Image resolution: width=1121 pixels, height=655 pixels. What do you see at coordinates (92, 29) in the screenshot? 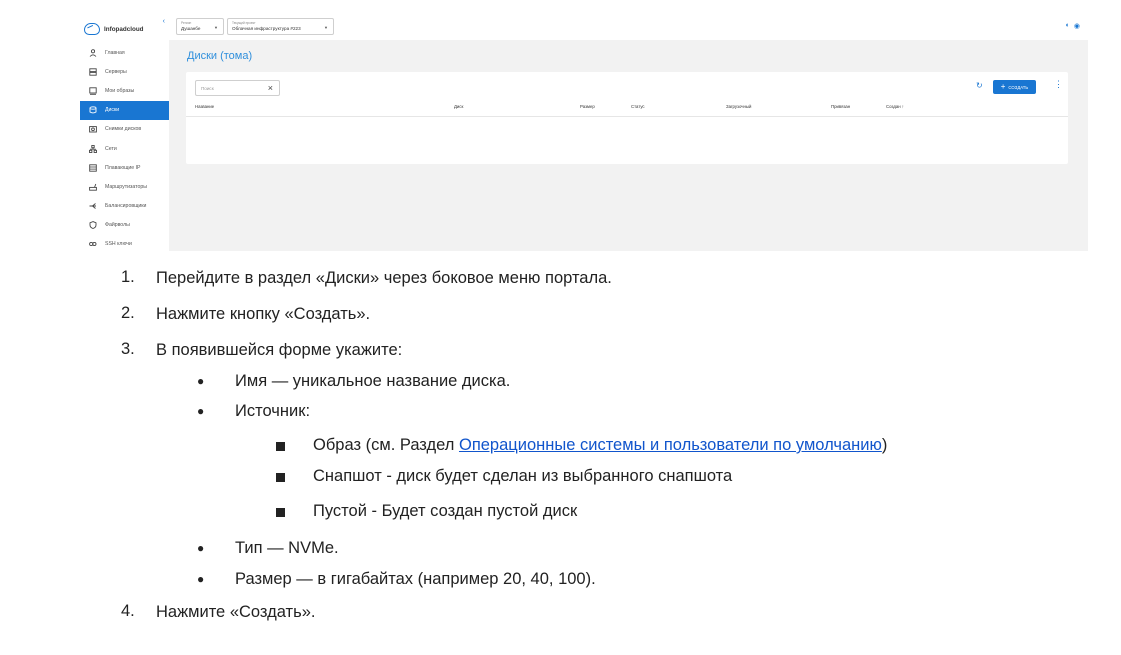
I see `cloud-logo-icon` at bounding box center [92, 29].